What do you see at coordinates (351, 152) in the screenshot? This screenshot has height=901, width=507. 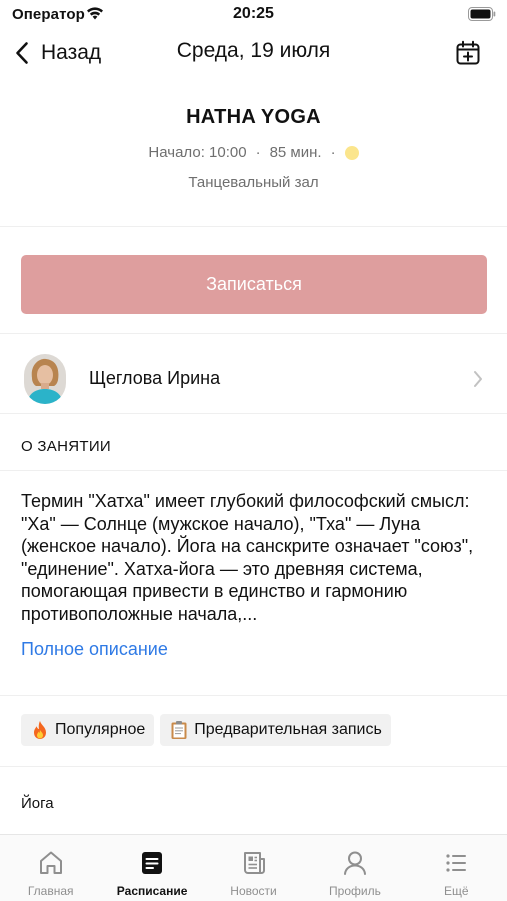 I see `class-status-dot` at bounding box center [351, 152].